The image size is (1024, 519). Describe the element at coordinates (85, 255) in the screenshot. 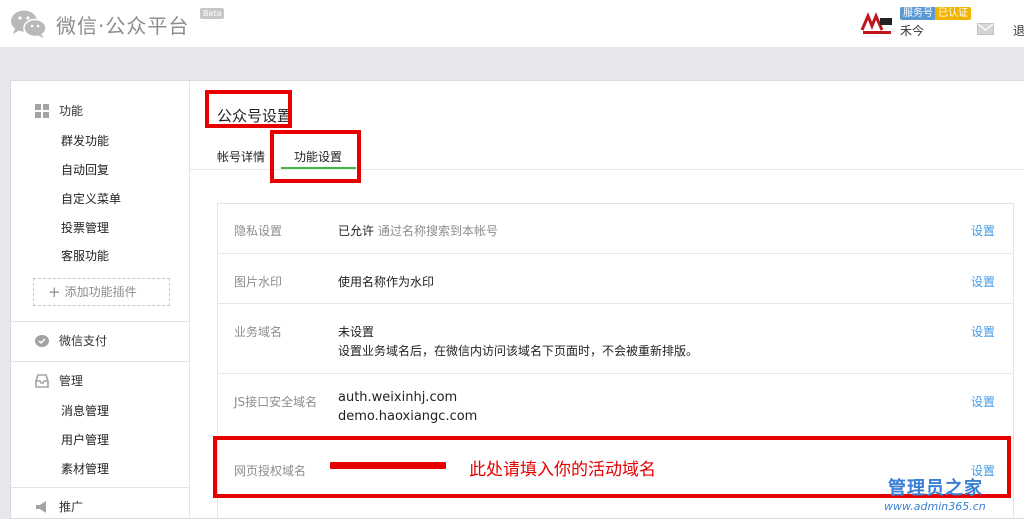

I see `sidebar-item-customer-service: 客服功能` at that location.